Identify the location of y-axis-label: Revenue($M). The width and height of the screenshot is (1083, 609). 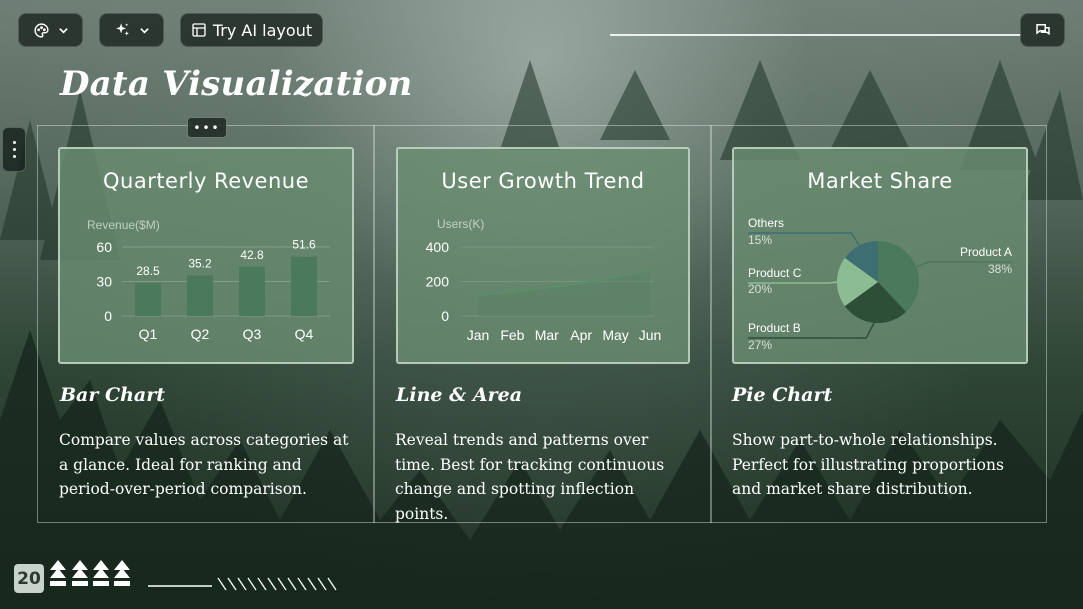
(123, 225).